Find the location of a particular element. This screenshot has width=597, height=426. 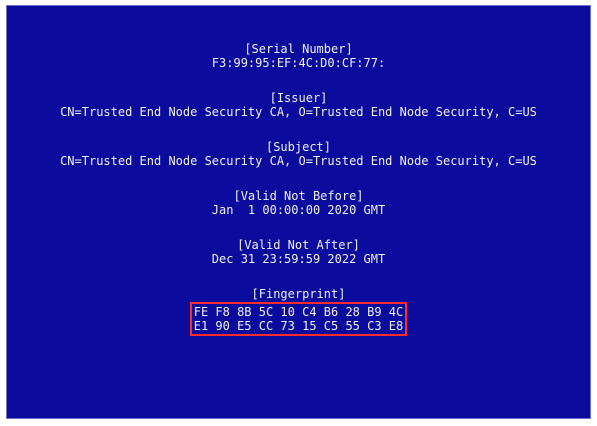

serial-number-section: [Serial Number] F3:99:95:EF:4C:D0:CF:77: is located at coordinates (298, 56).